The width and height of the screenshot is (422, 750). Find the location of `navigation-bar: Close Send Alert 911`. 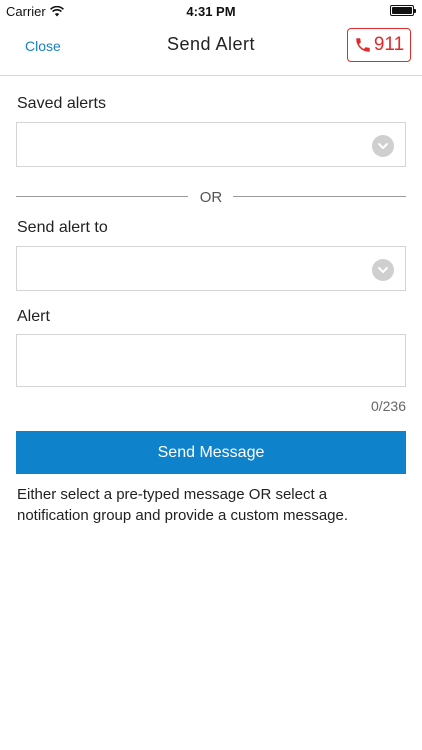

navigation-bar: Close Send Alert 911 is located at coordinates (211, 49).